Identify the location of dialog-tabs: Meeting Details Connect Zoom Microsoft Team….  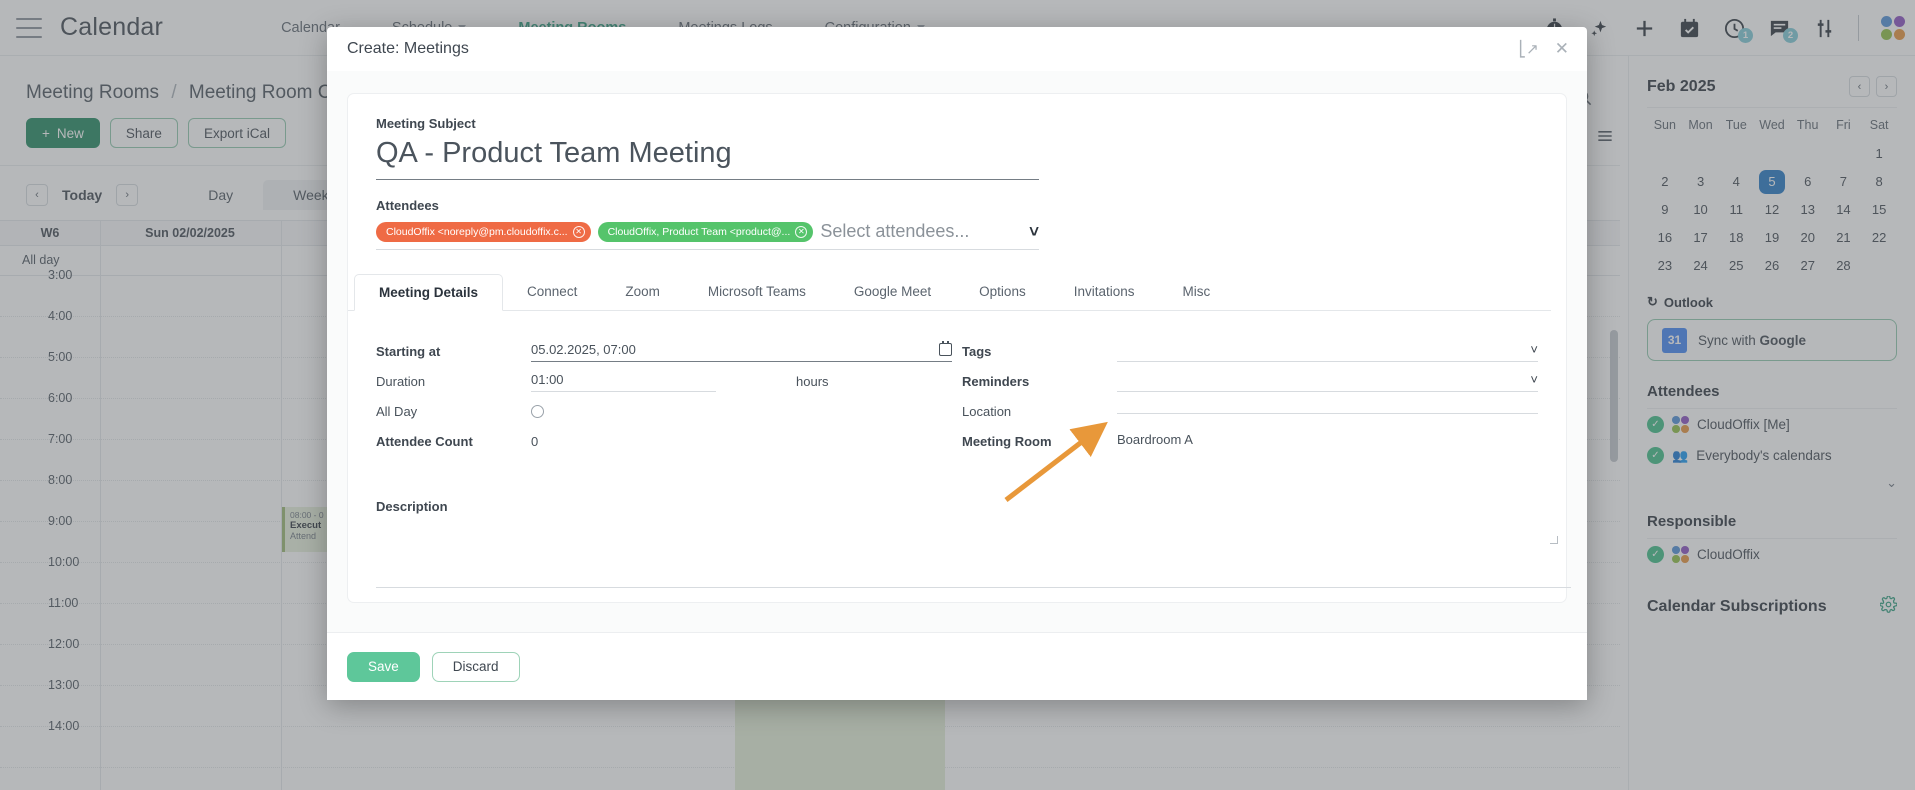
(949, 292).